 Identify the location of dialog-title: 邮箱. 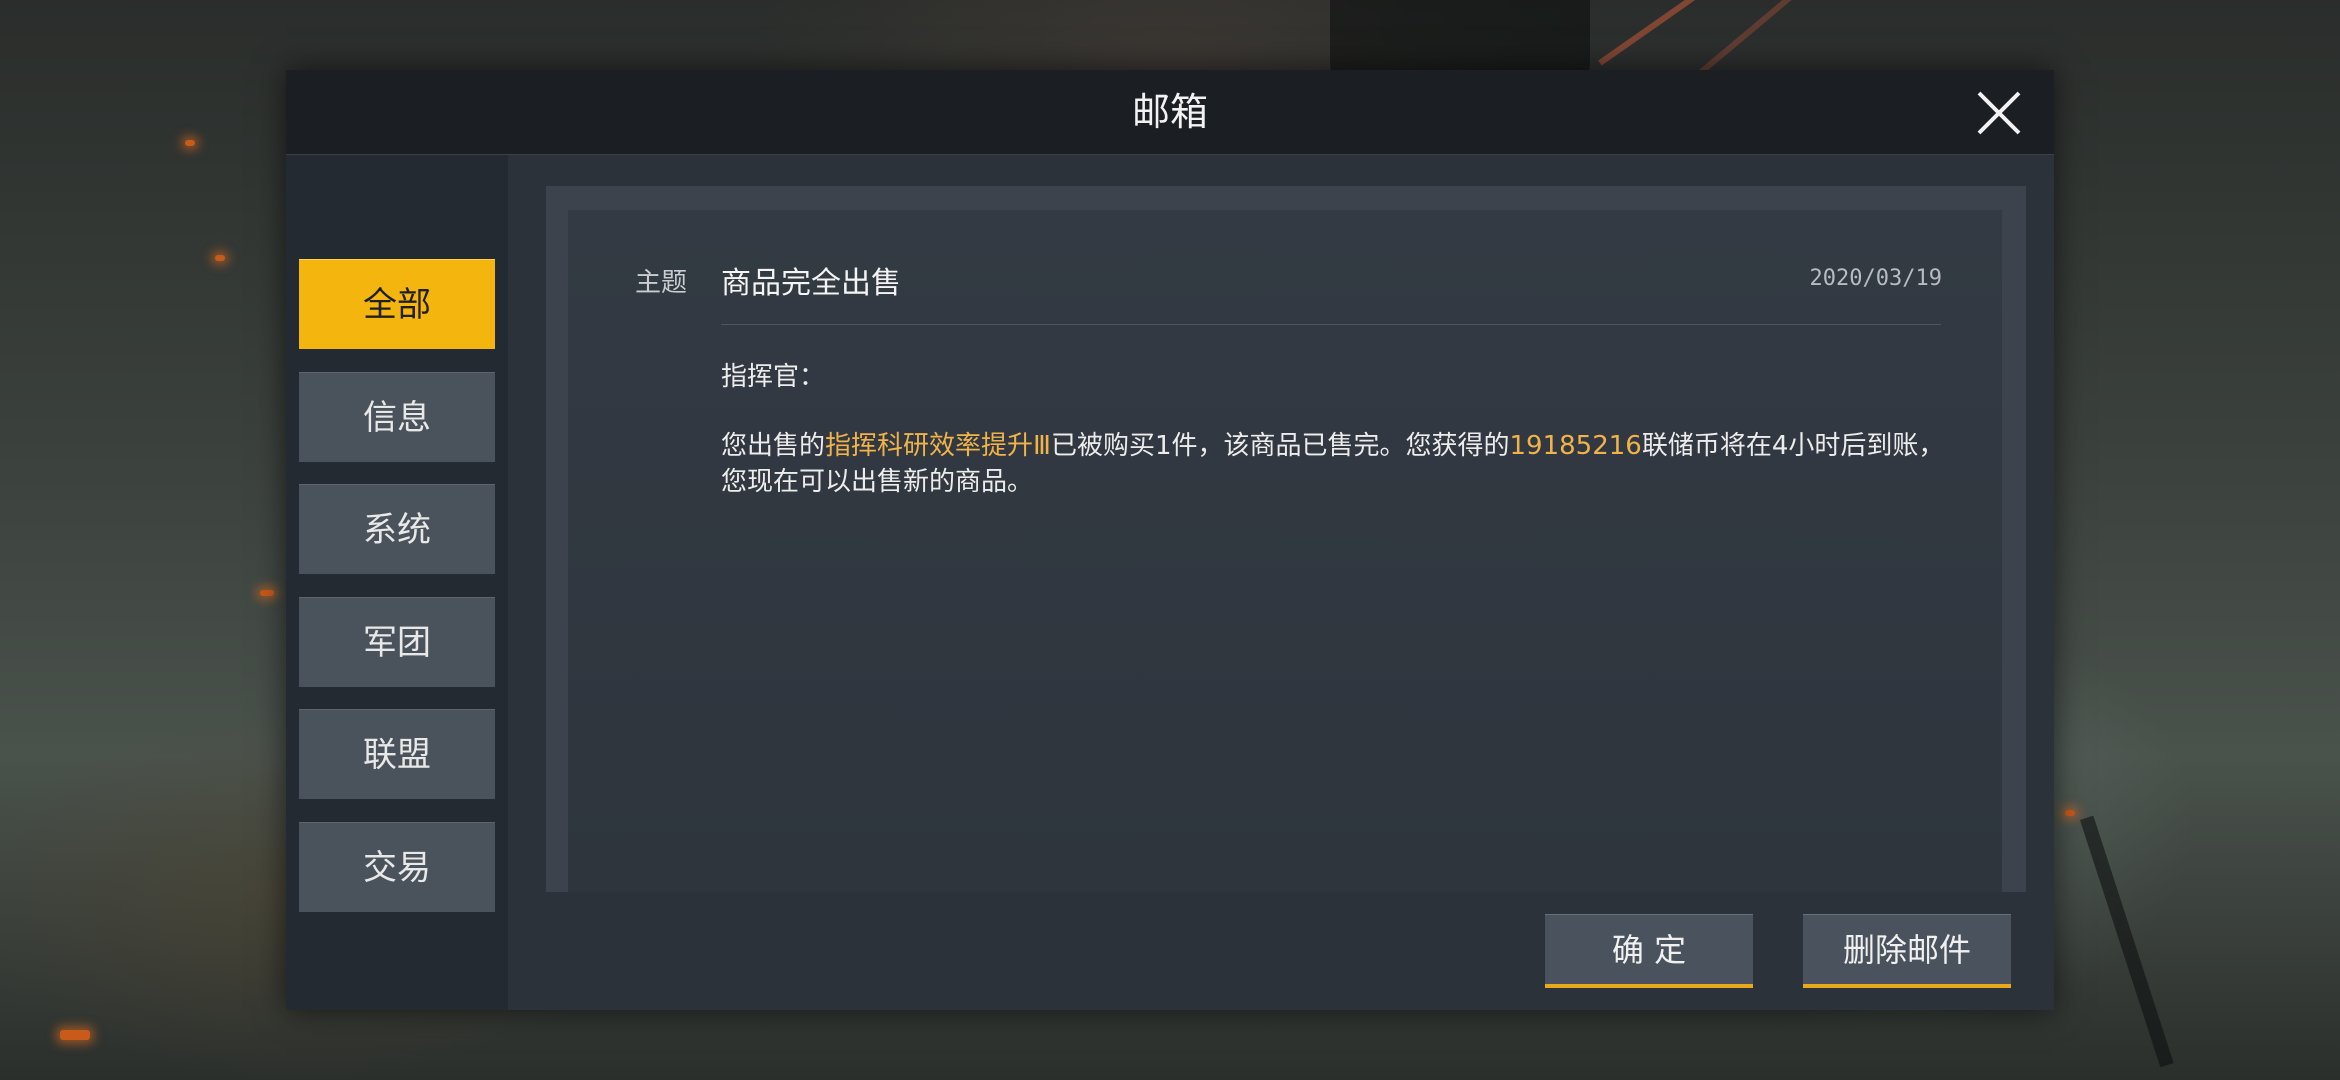
(1169, 112).